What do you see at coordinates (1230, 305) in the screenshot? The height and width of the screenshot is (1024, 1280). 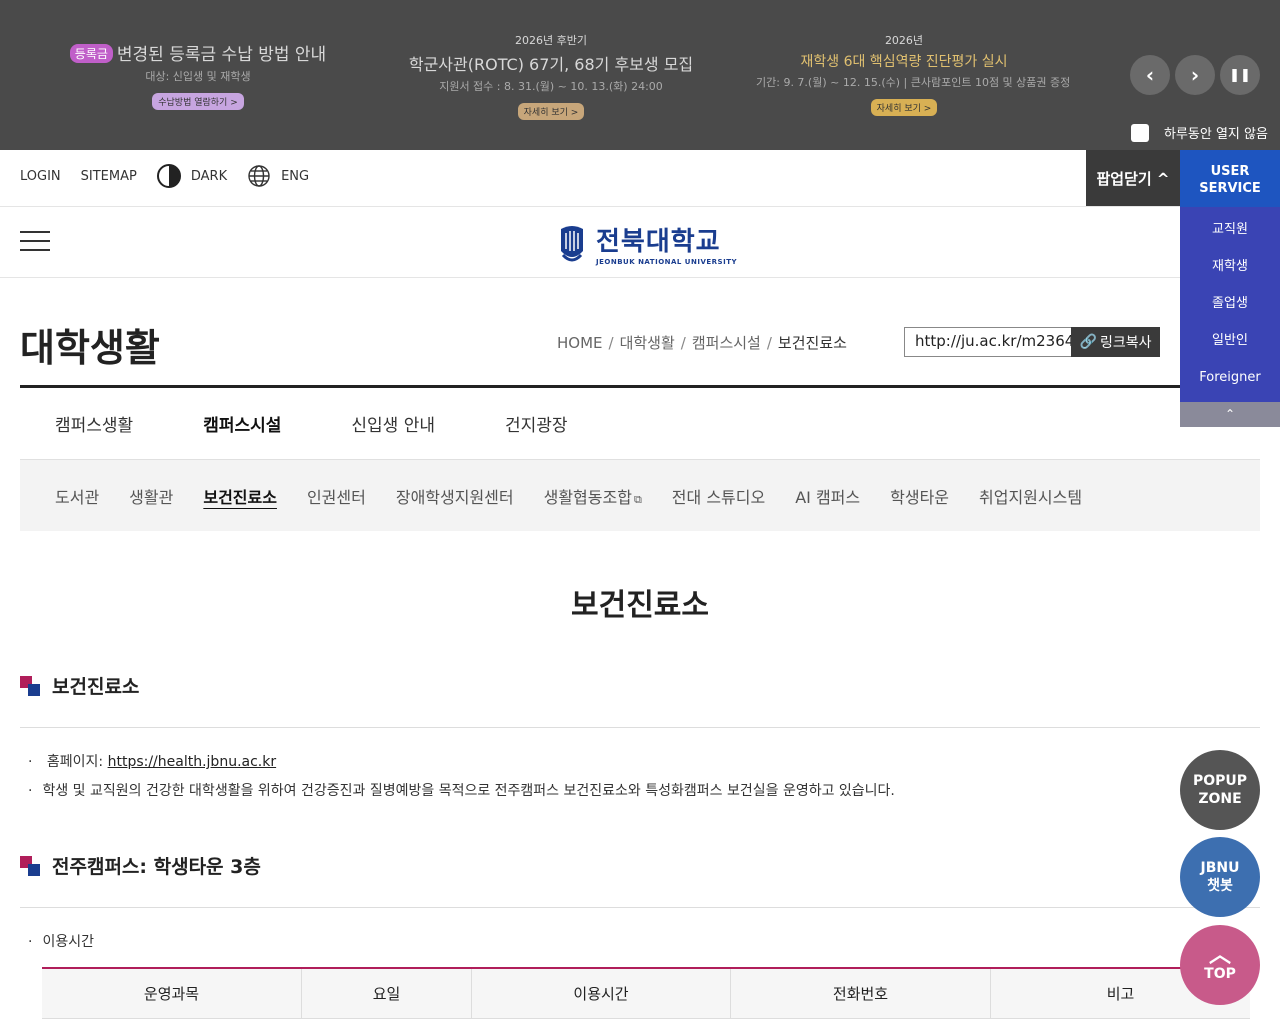 I see `user-service-alumni: 졸업생` at bounding box center [1230, 305].